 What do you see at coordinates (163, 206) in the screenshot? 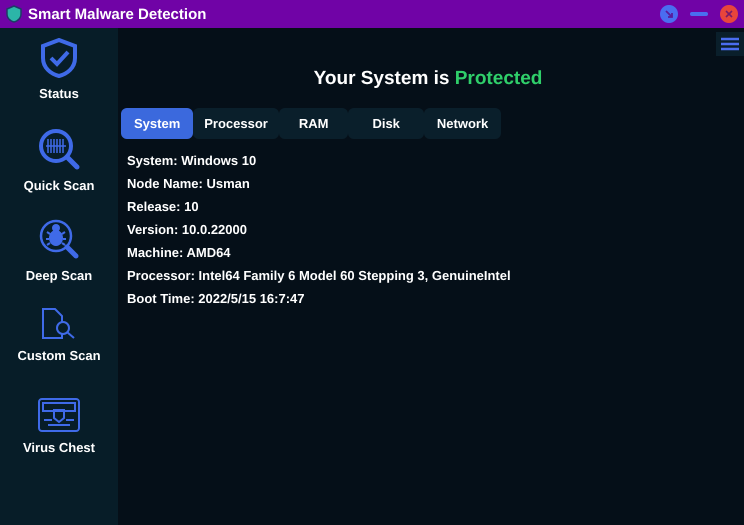
I see `info-line: Release: 10` at bounding box center [163, 206].